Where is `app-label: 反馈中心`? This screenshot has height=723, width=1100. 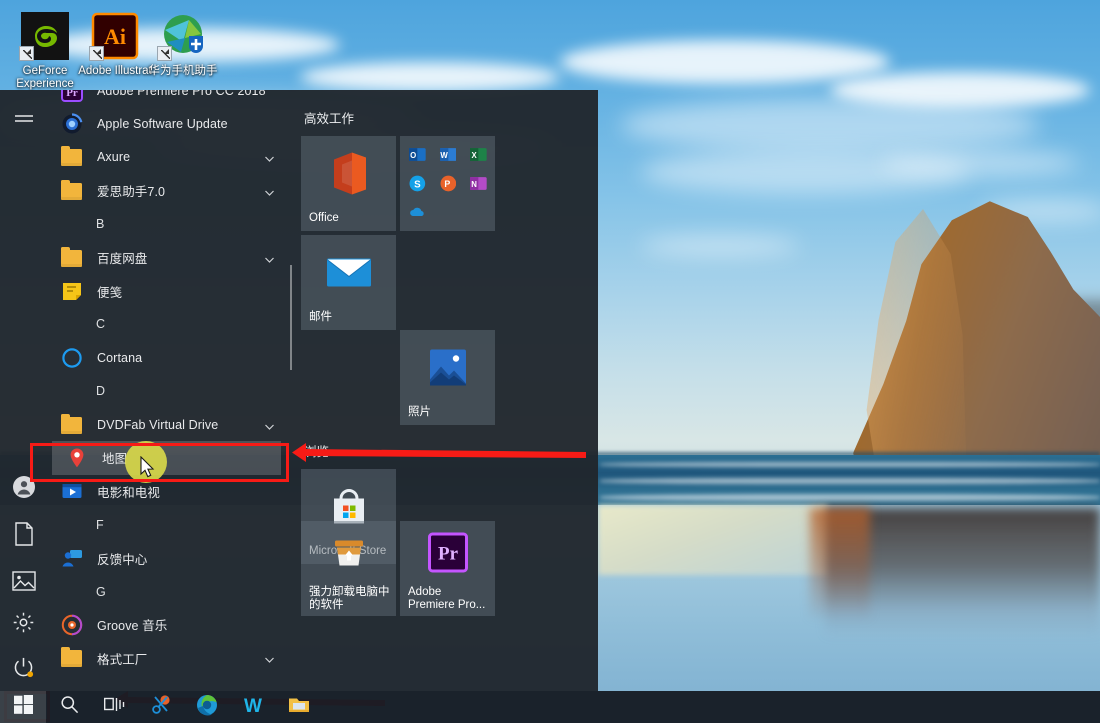
app-label: 反馈中心 is located at coordinates (122, 559).